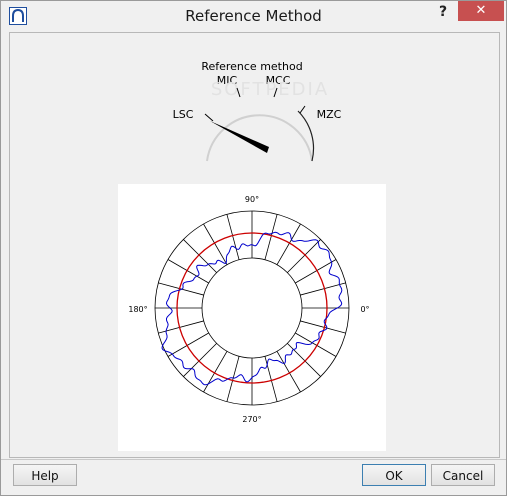  What do you see at coordinates (183, 114) in the screenshot?
I see `dial-label-lsc: LSC` at bounding box center [183, 114].